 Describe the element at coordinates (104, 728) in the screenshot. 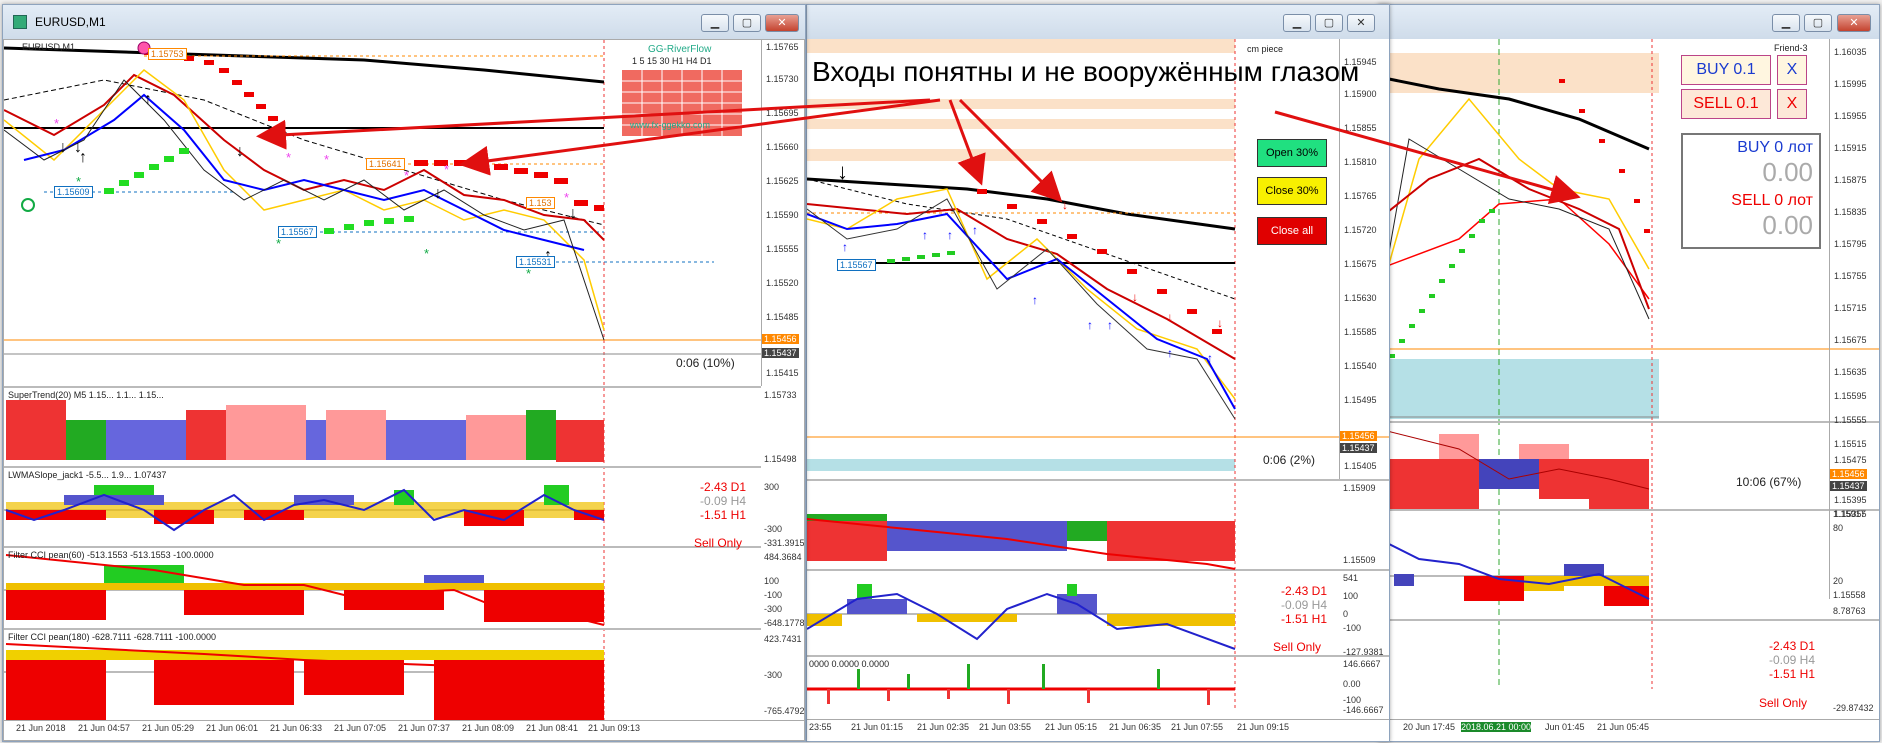

I see `time-tick: 21 Jun 04:57` at that location.